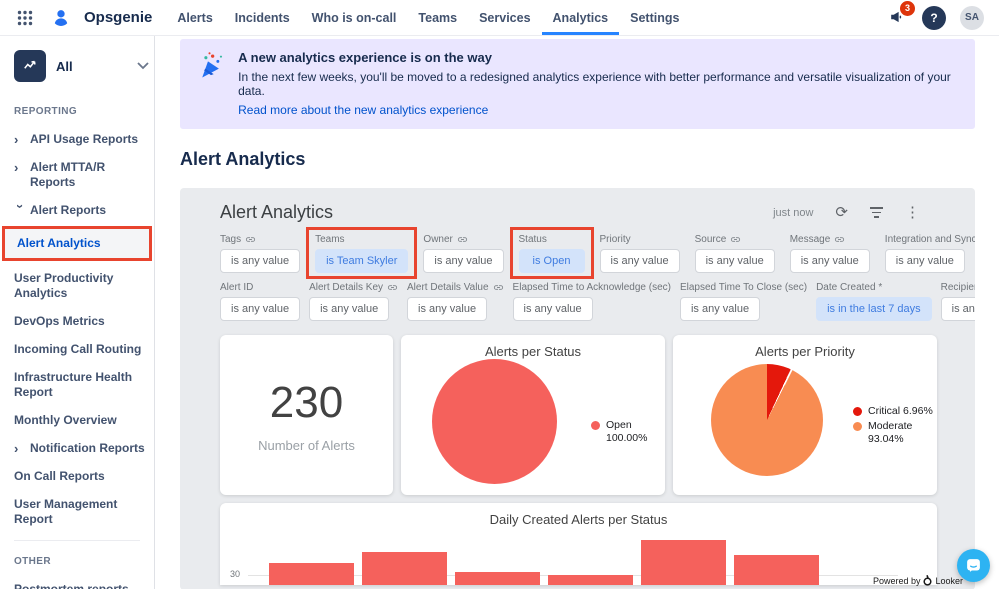 The height and width of the screenshot is (589, 999). I want to click on legend-label: Critical 6.96%, so click(900, 411).